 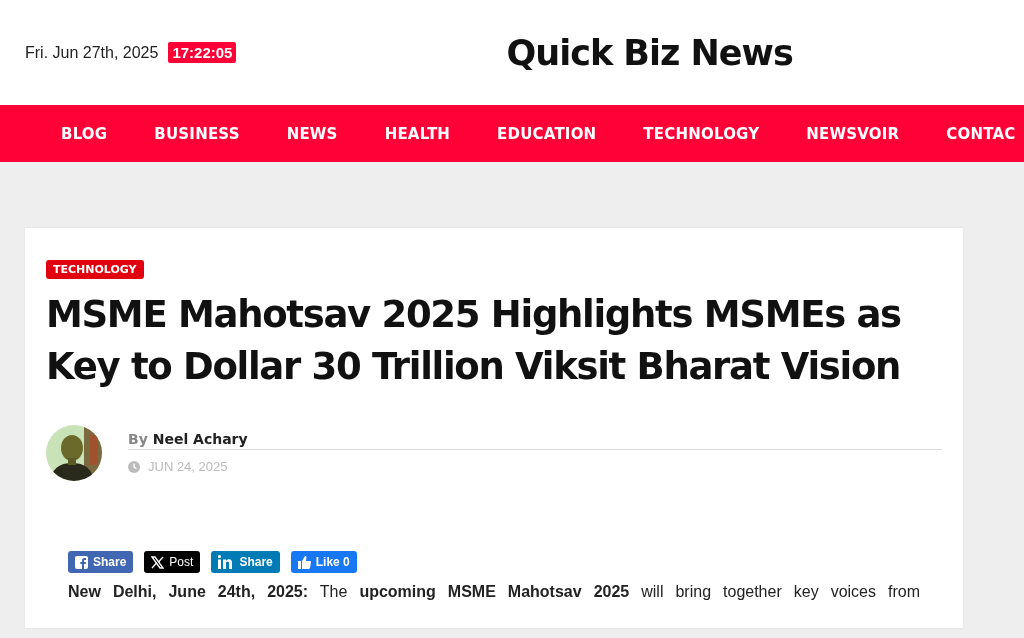 What do you see at coordinates (312, 133) in the screenshot?
I see `nav-link: NEWS` at bounding box center [312, 133].